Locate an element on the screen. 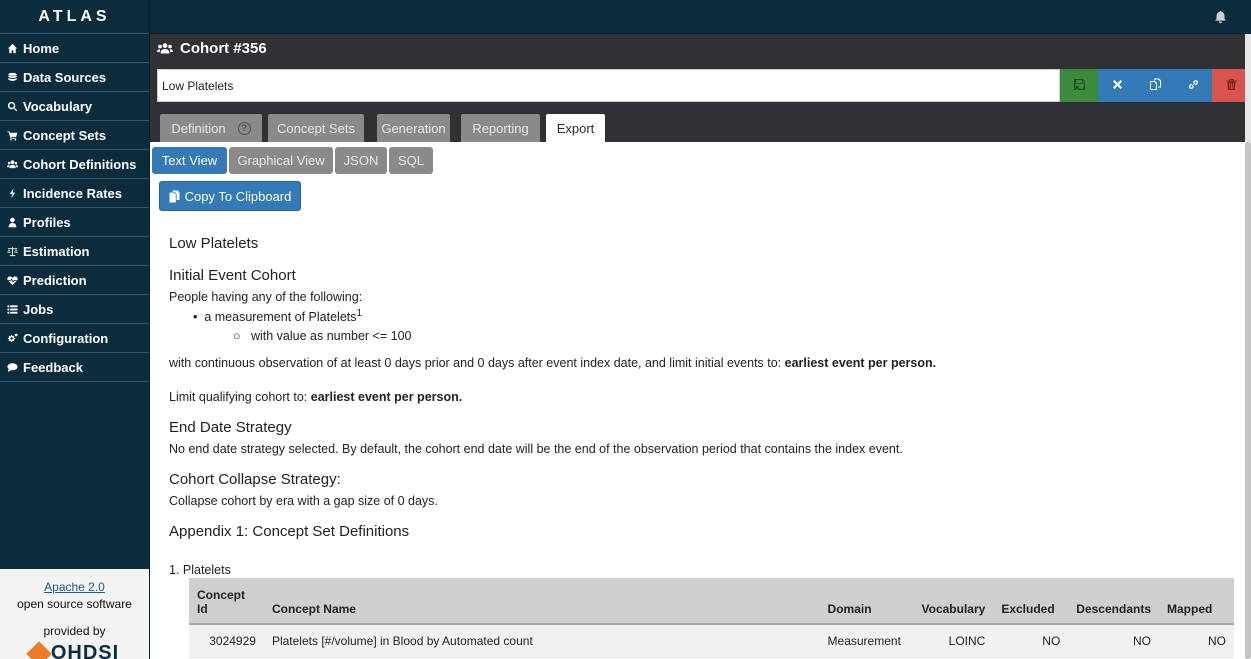  copy-button is located at coordinates (1155, 85).